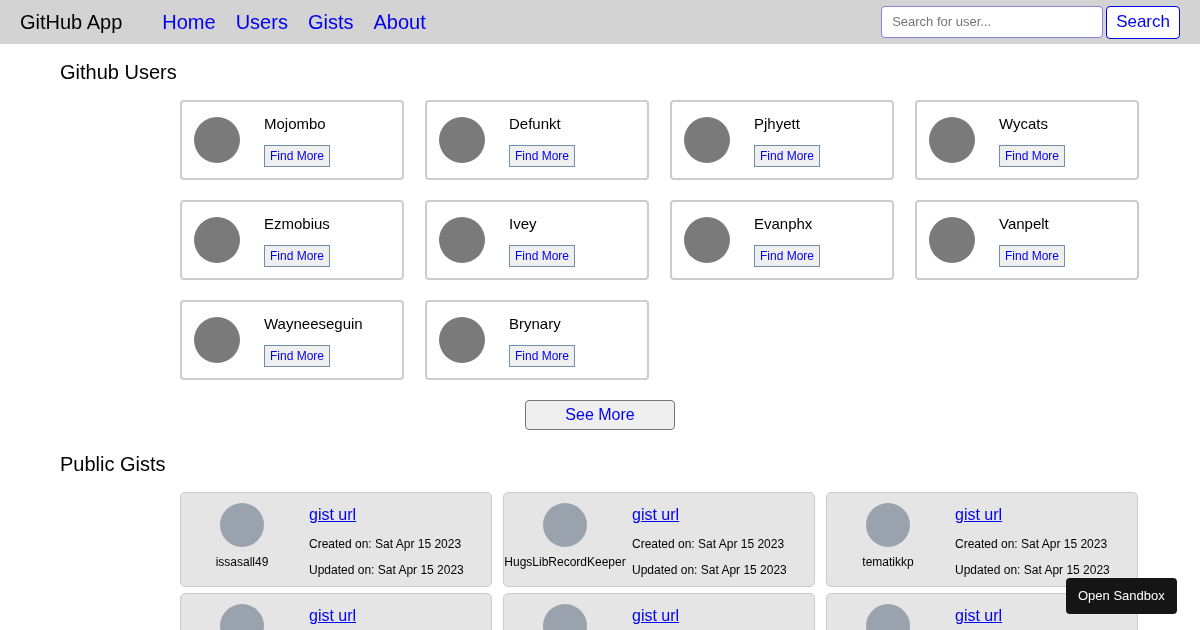 The height and width of the screenshot is (630, 1200). What do you see at coordinates (1024, 223) in the screenshot?
I see `user-name: Vanpelt` at bounding box center [1024, 223].